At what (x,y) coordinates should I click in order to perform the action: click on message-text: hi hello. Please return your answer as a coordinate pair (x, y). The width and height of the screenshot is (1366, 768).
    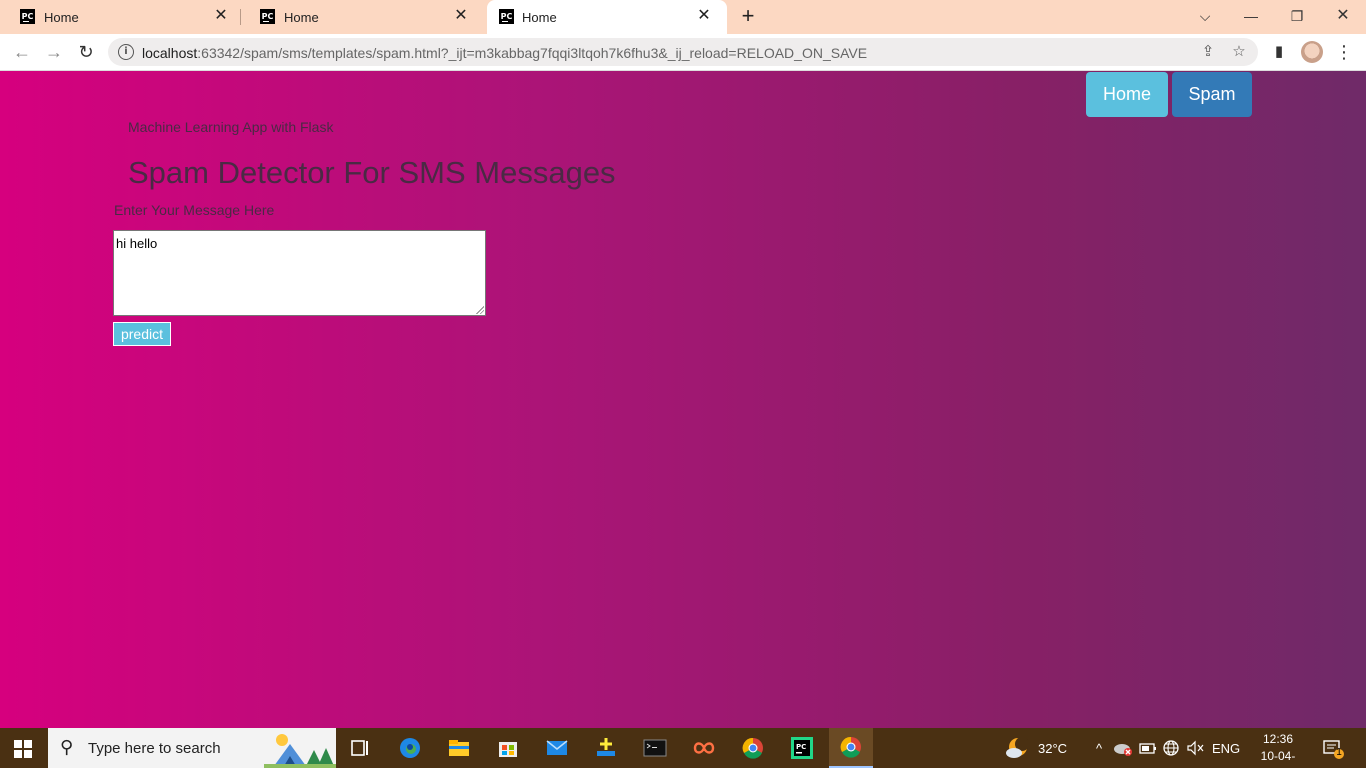
    Looking at the image, I should click on (137, 243).